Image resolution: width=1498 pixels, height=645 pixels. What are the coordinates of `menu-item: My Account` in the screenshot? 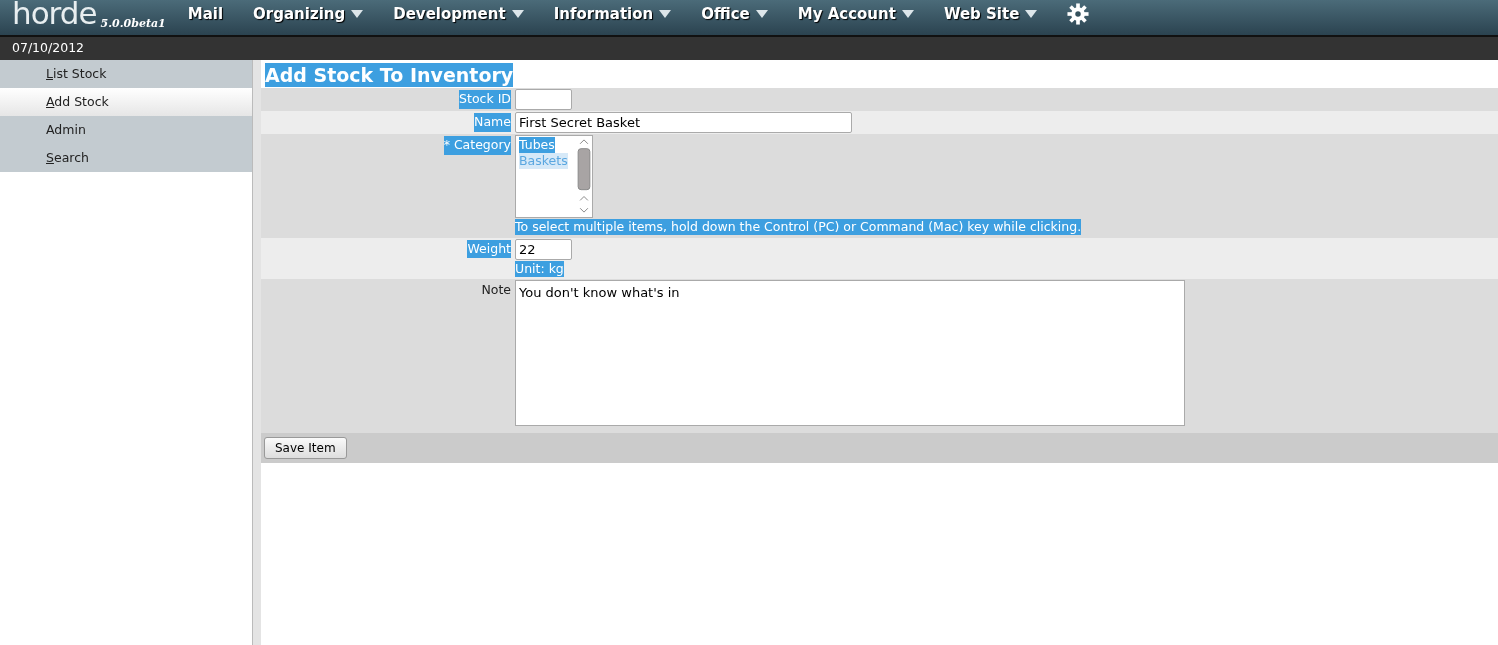 It's located at (855, 13).